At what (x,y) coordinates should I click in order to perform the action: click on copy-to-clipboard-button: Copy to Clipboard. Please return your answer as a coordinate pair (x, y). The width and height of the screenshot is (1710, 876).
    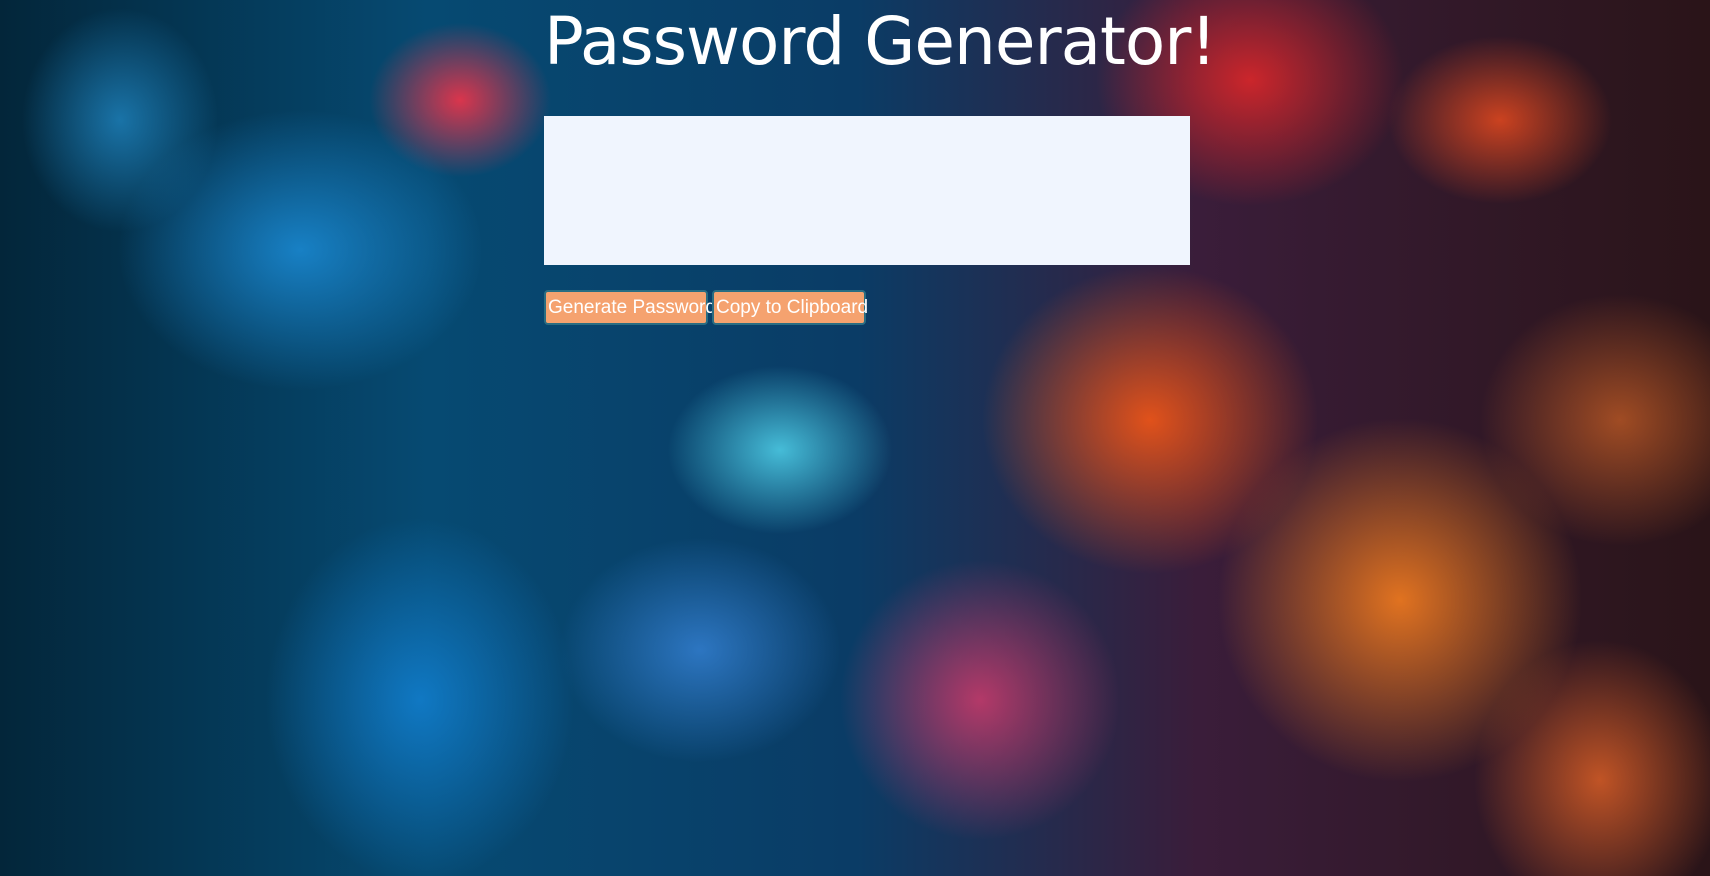
    Looking at the image, I should click on (790, 307).